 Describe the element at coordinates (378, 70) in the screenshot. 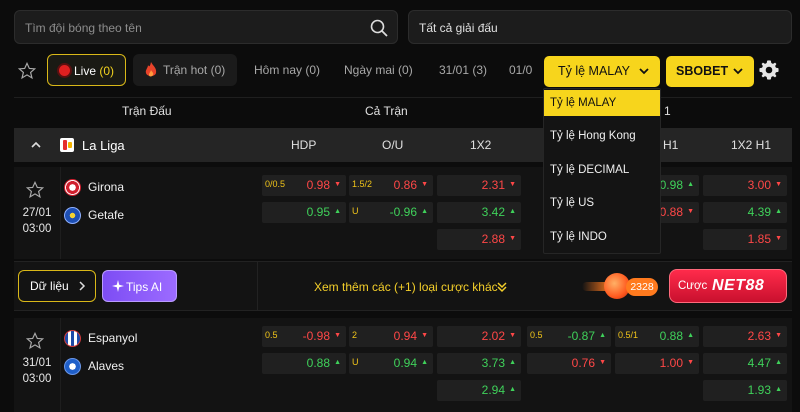

I see `tab-tomorrow: Ngày mai (0)` at that location.